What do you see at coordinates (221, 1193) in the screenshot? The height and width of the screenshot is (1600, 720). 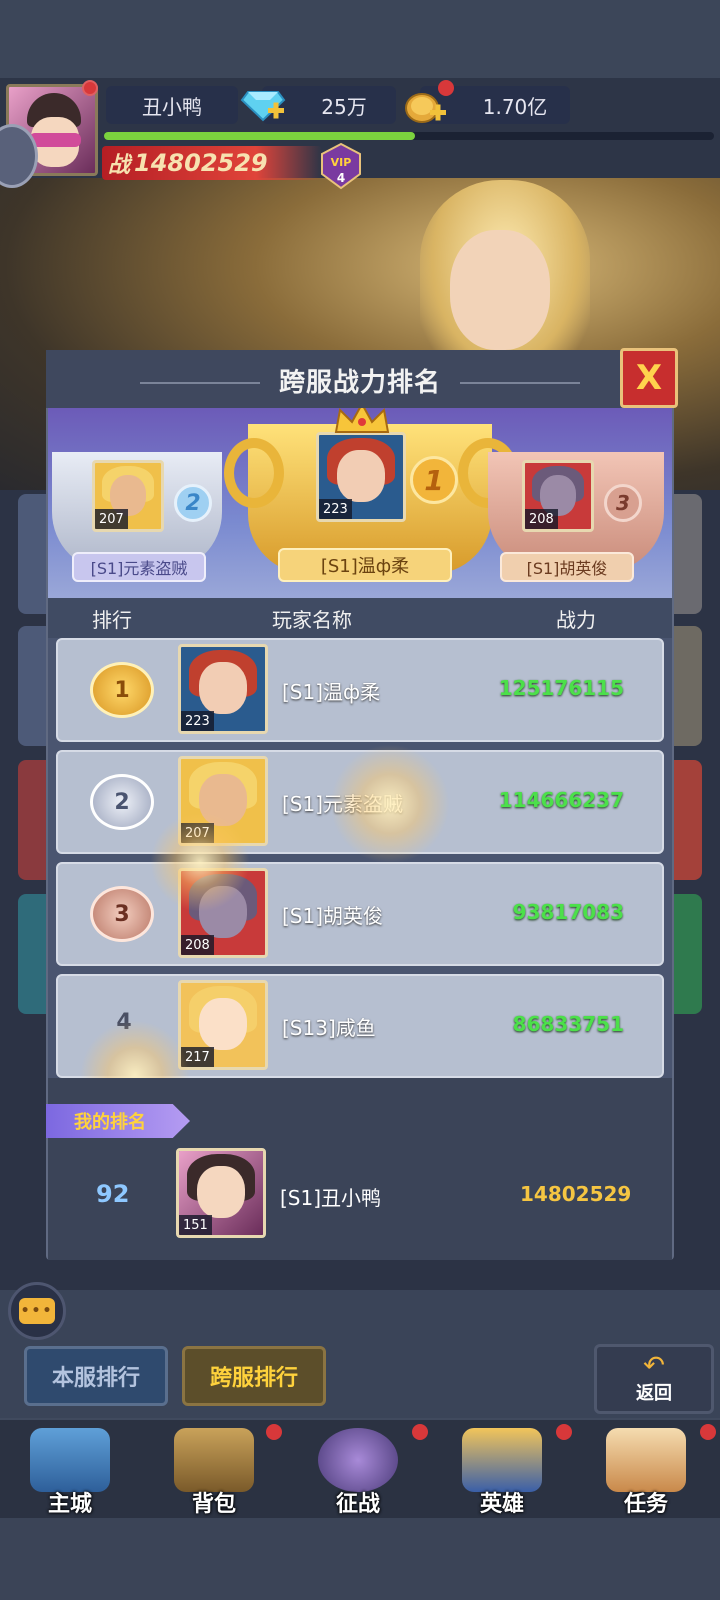 I see `my-portrait: 151` at bounding box center [221, 1193].